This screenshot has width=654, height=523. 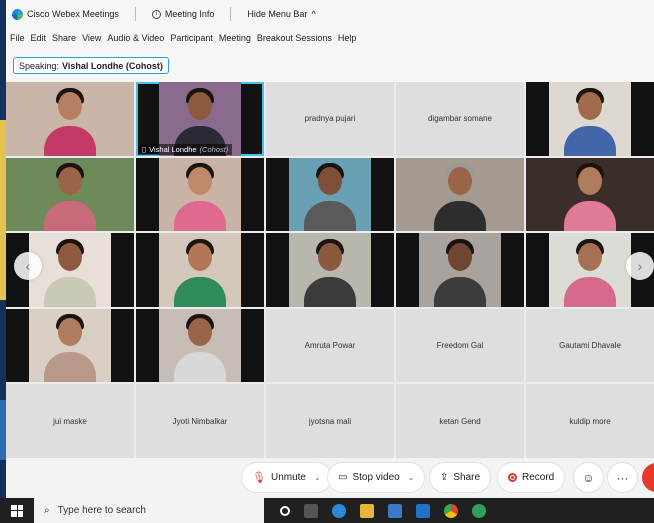 I want to click on ellipsis-icon: ···, so click(x=622, y=477).